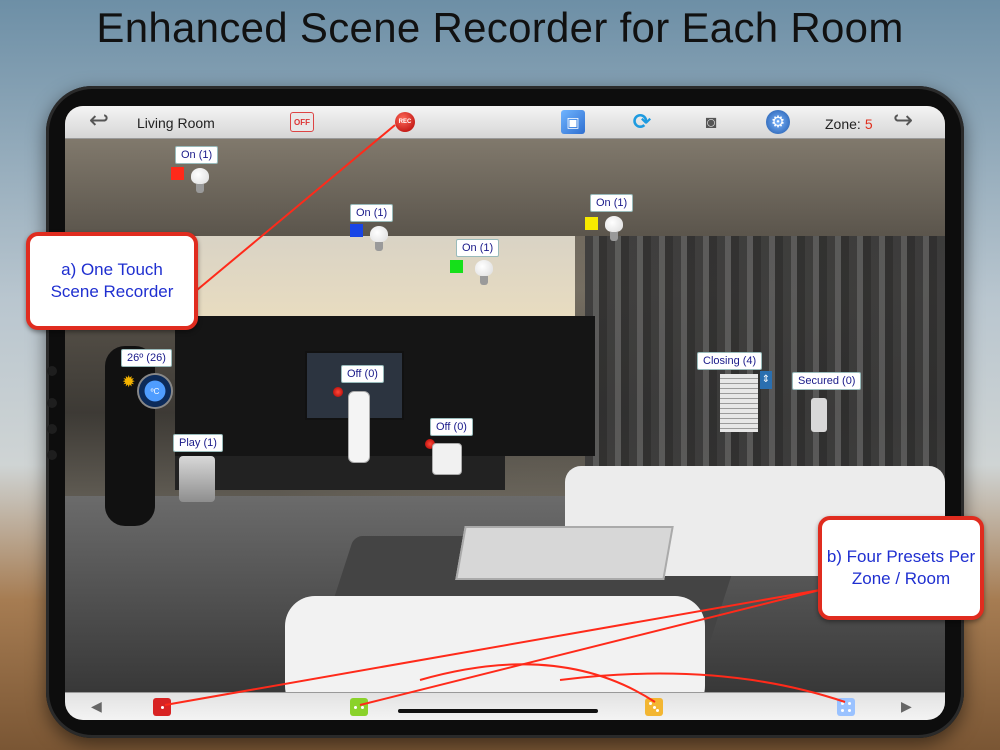  Describe the element at coordinates (338, 392) in the screenshot. I see `power-off-indicator` at that location.